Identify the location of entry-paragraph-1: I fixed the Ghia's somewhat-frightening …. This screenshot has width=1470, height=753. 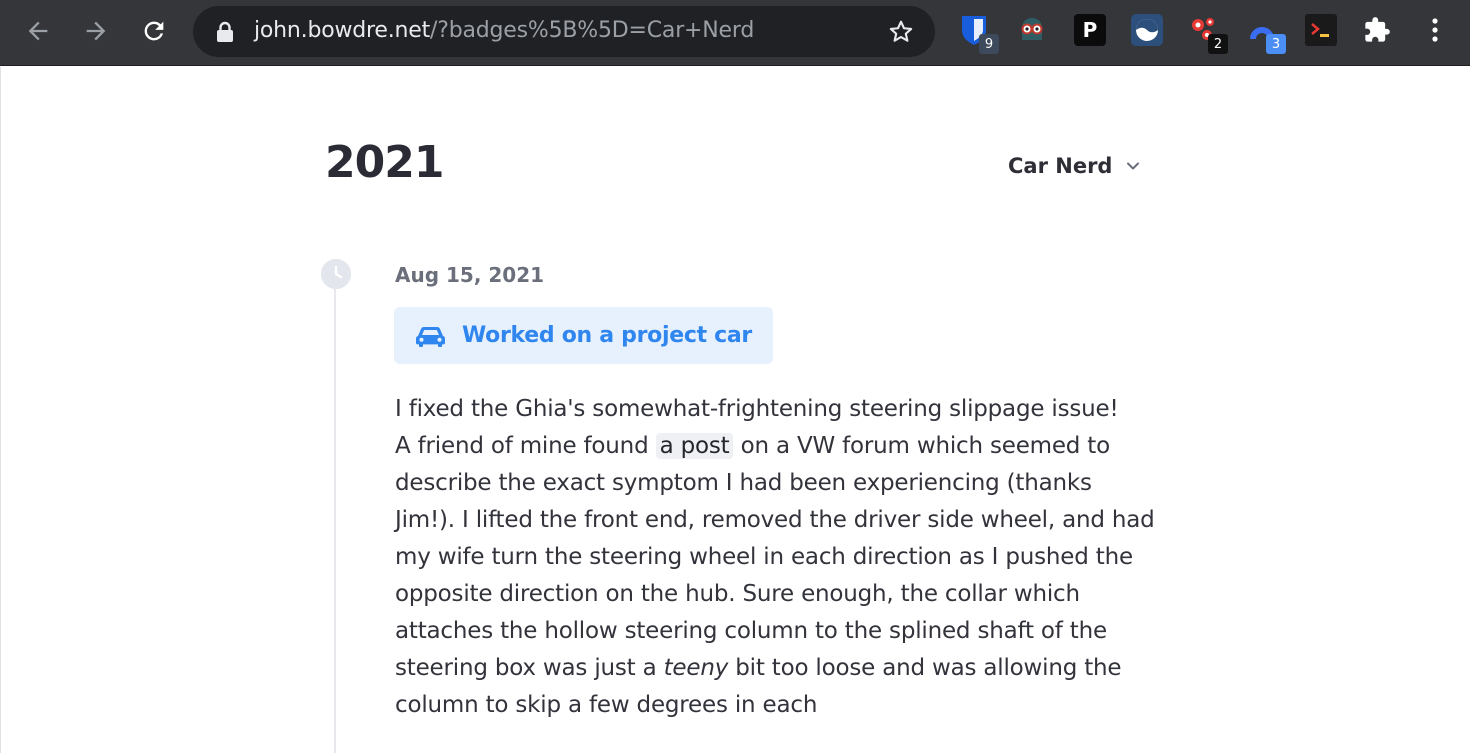
(757, 409).